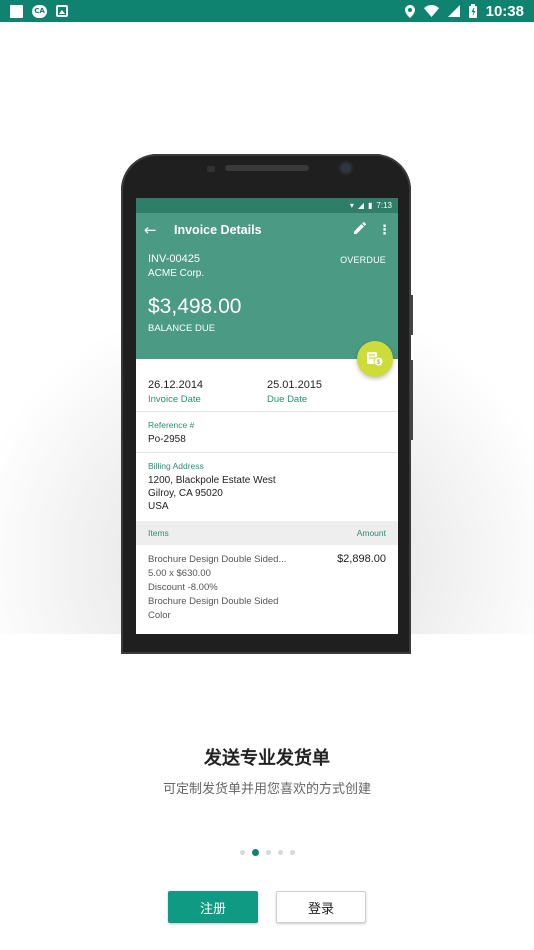  I want to click on invoice-number: INV-00425, so click(174, 259).